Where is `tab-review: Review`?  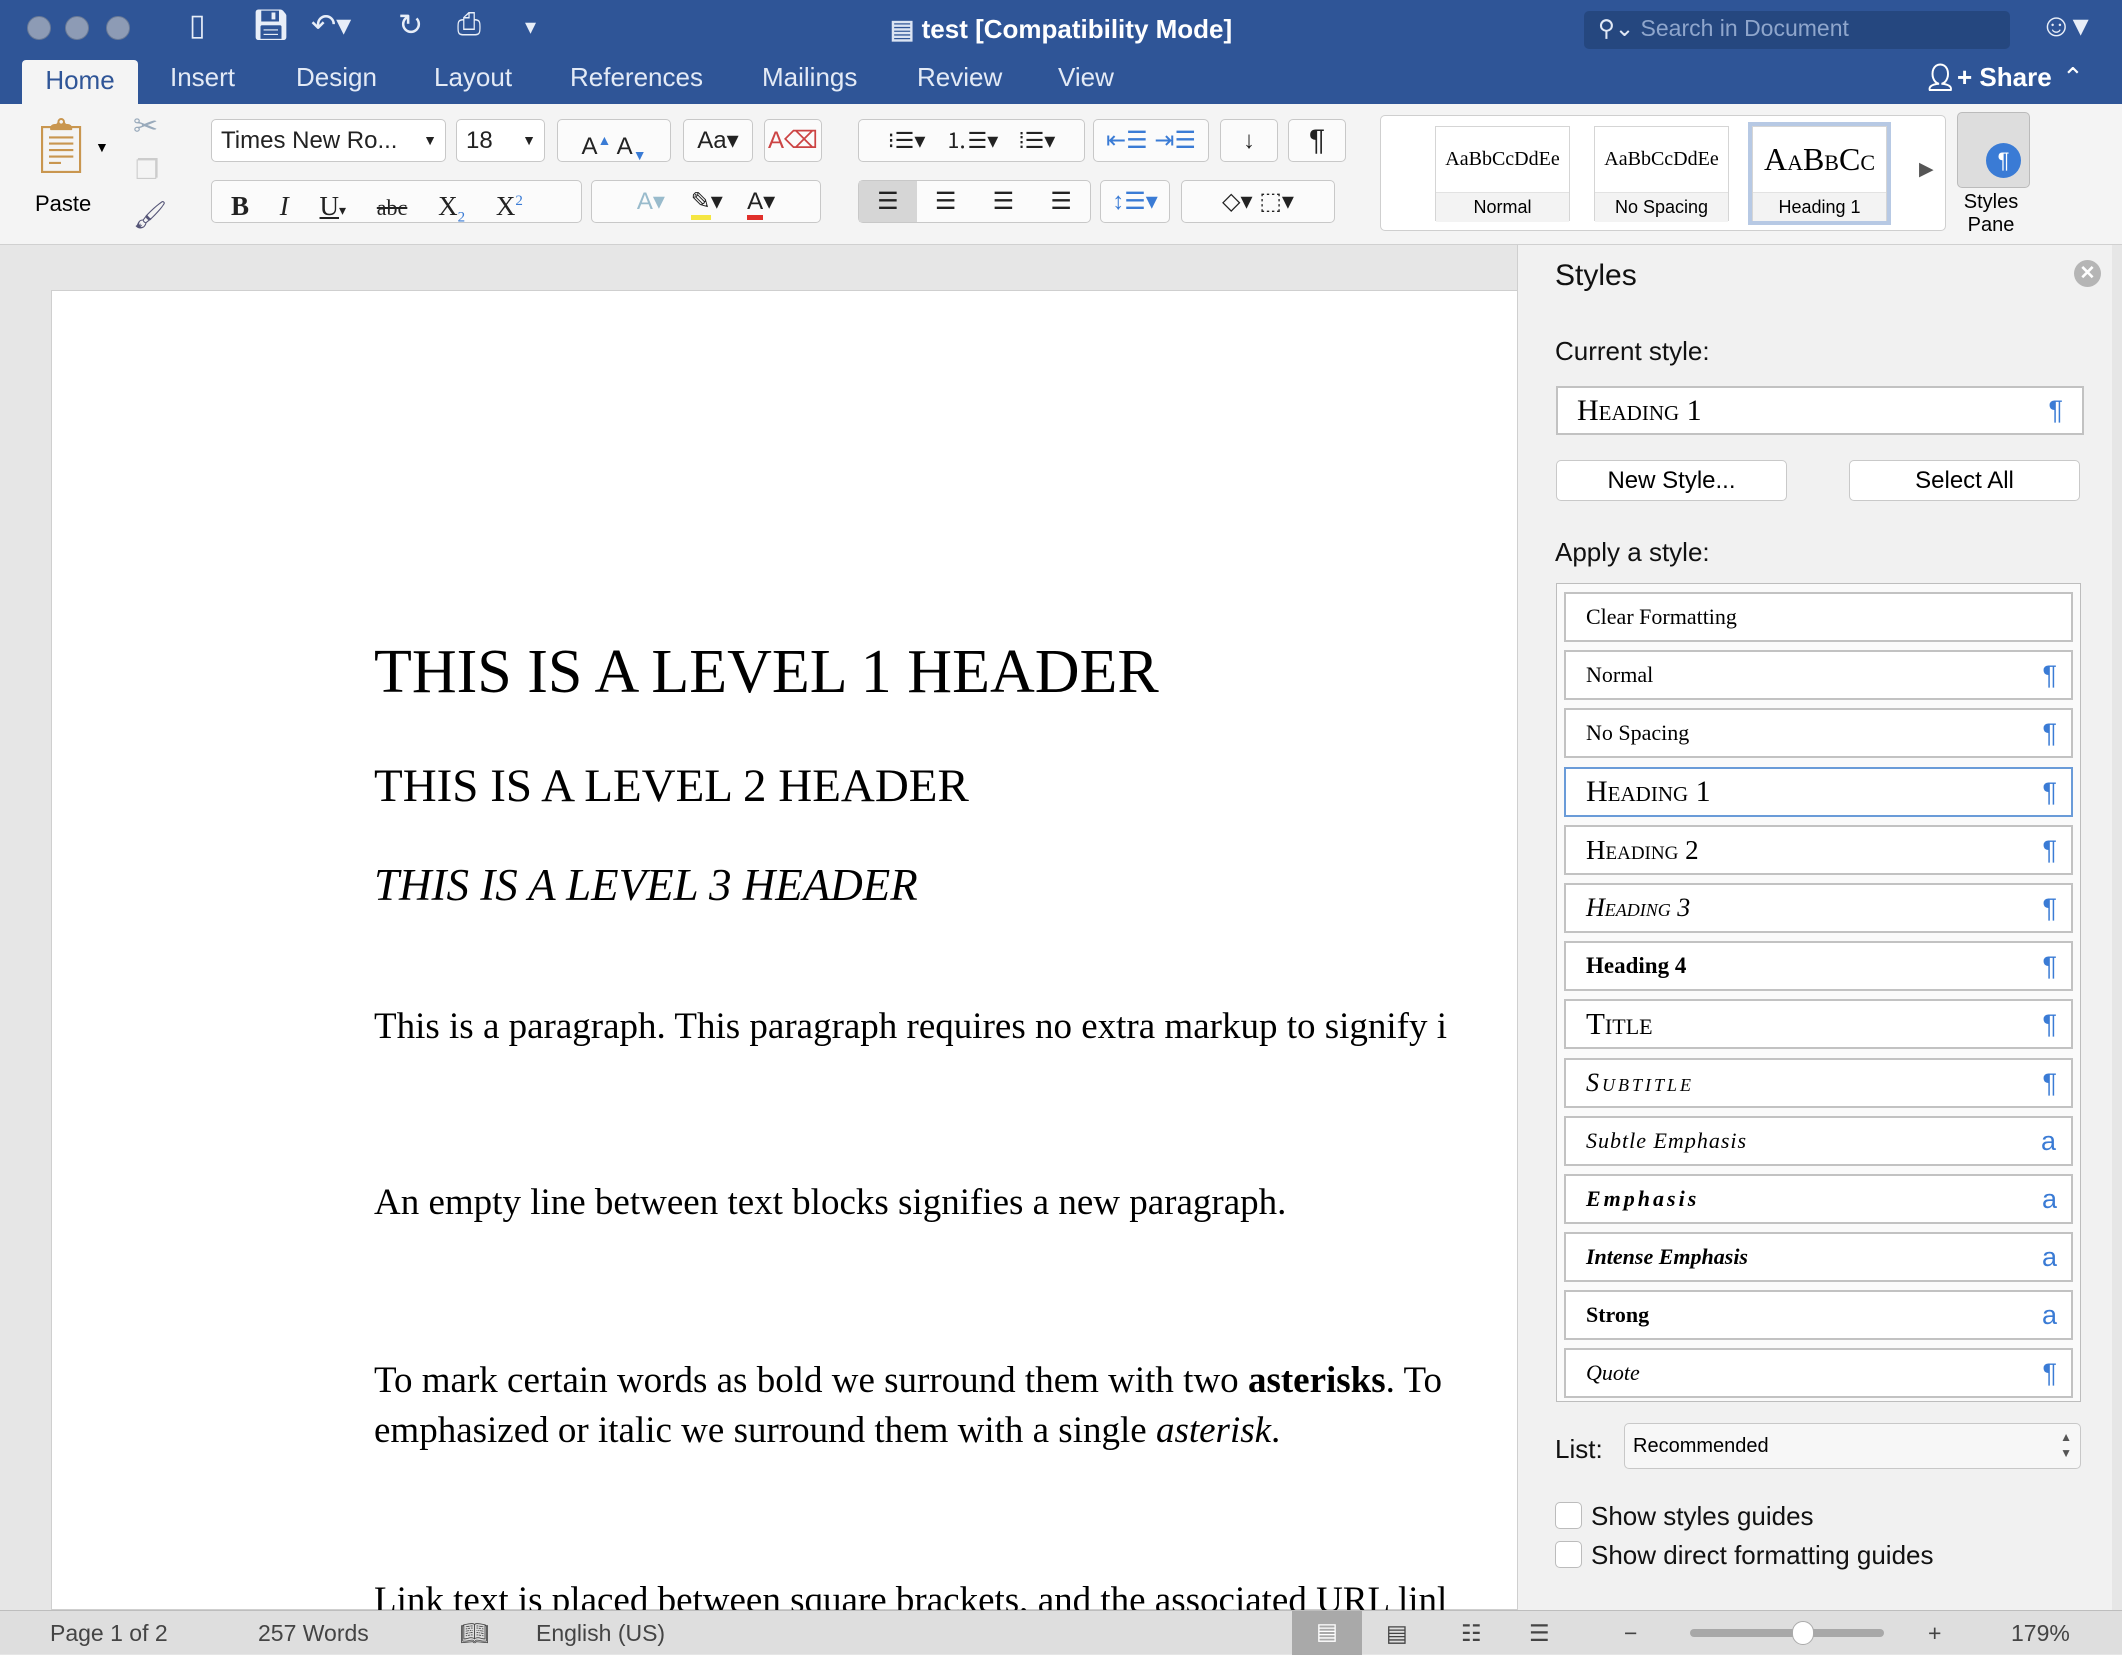
tab-review: Review is located at coordinates (959, 77).